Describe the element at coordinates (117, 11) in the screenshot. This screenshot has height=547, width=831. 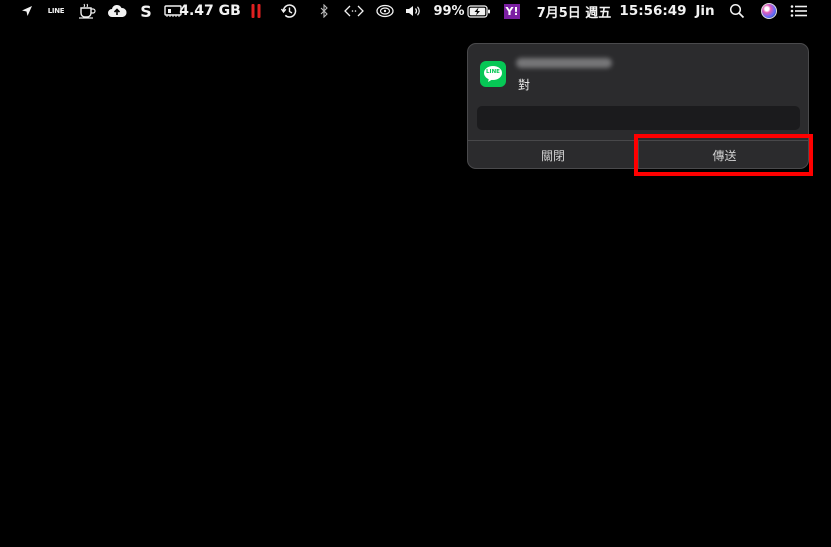
I see `cloud-upload-icon` at that location.